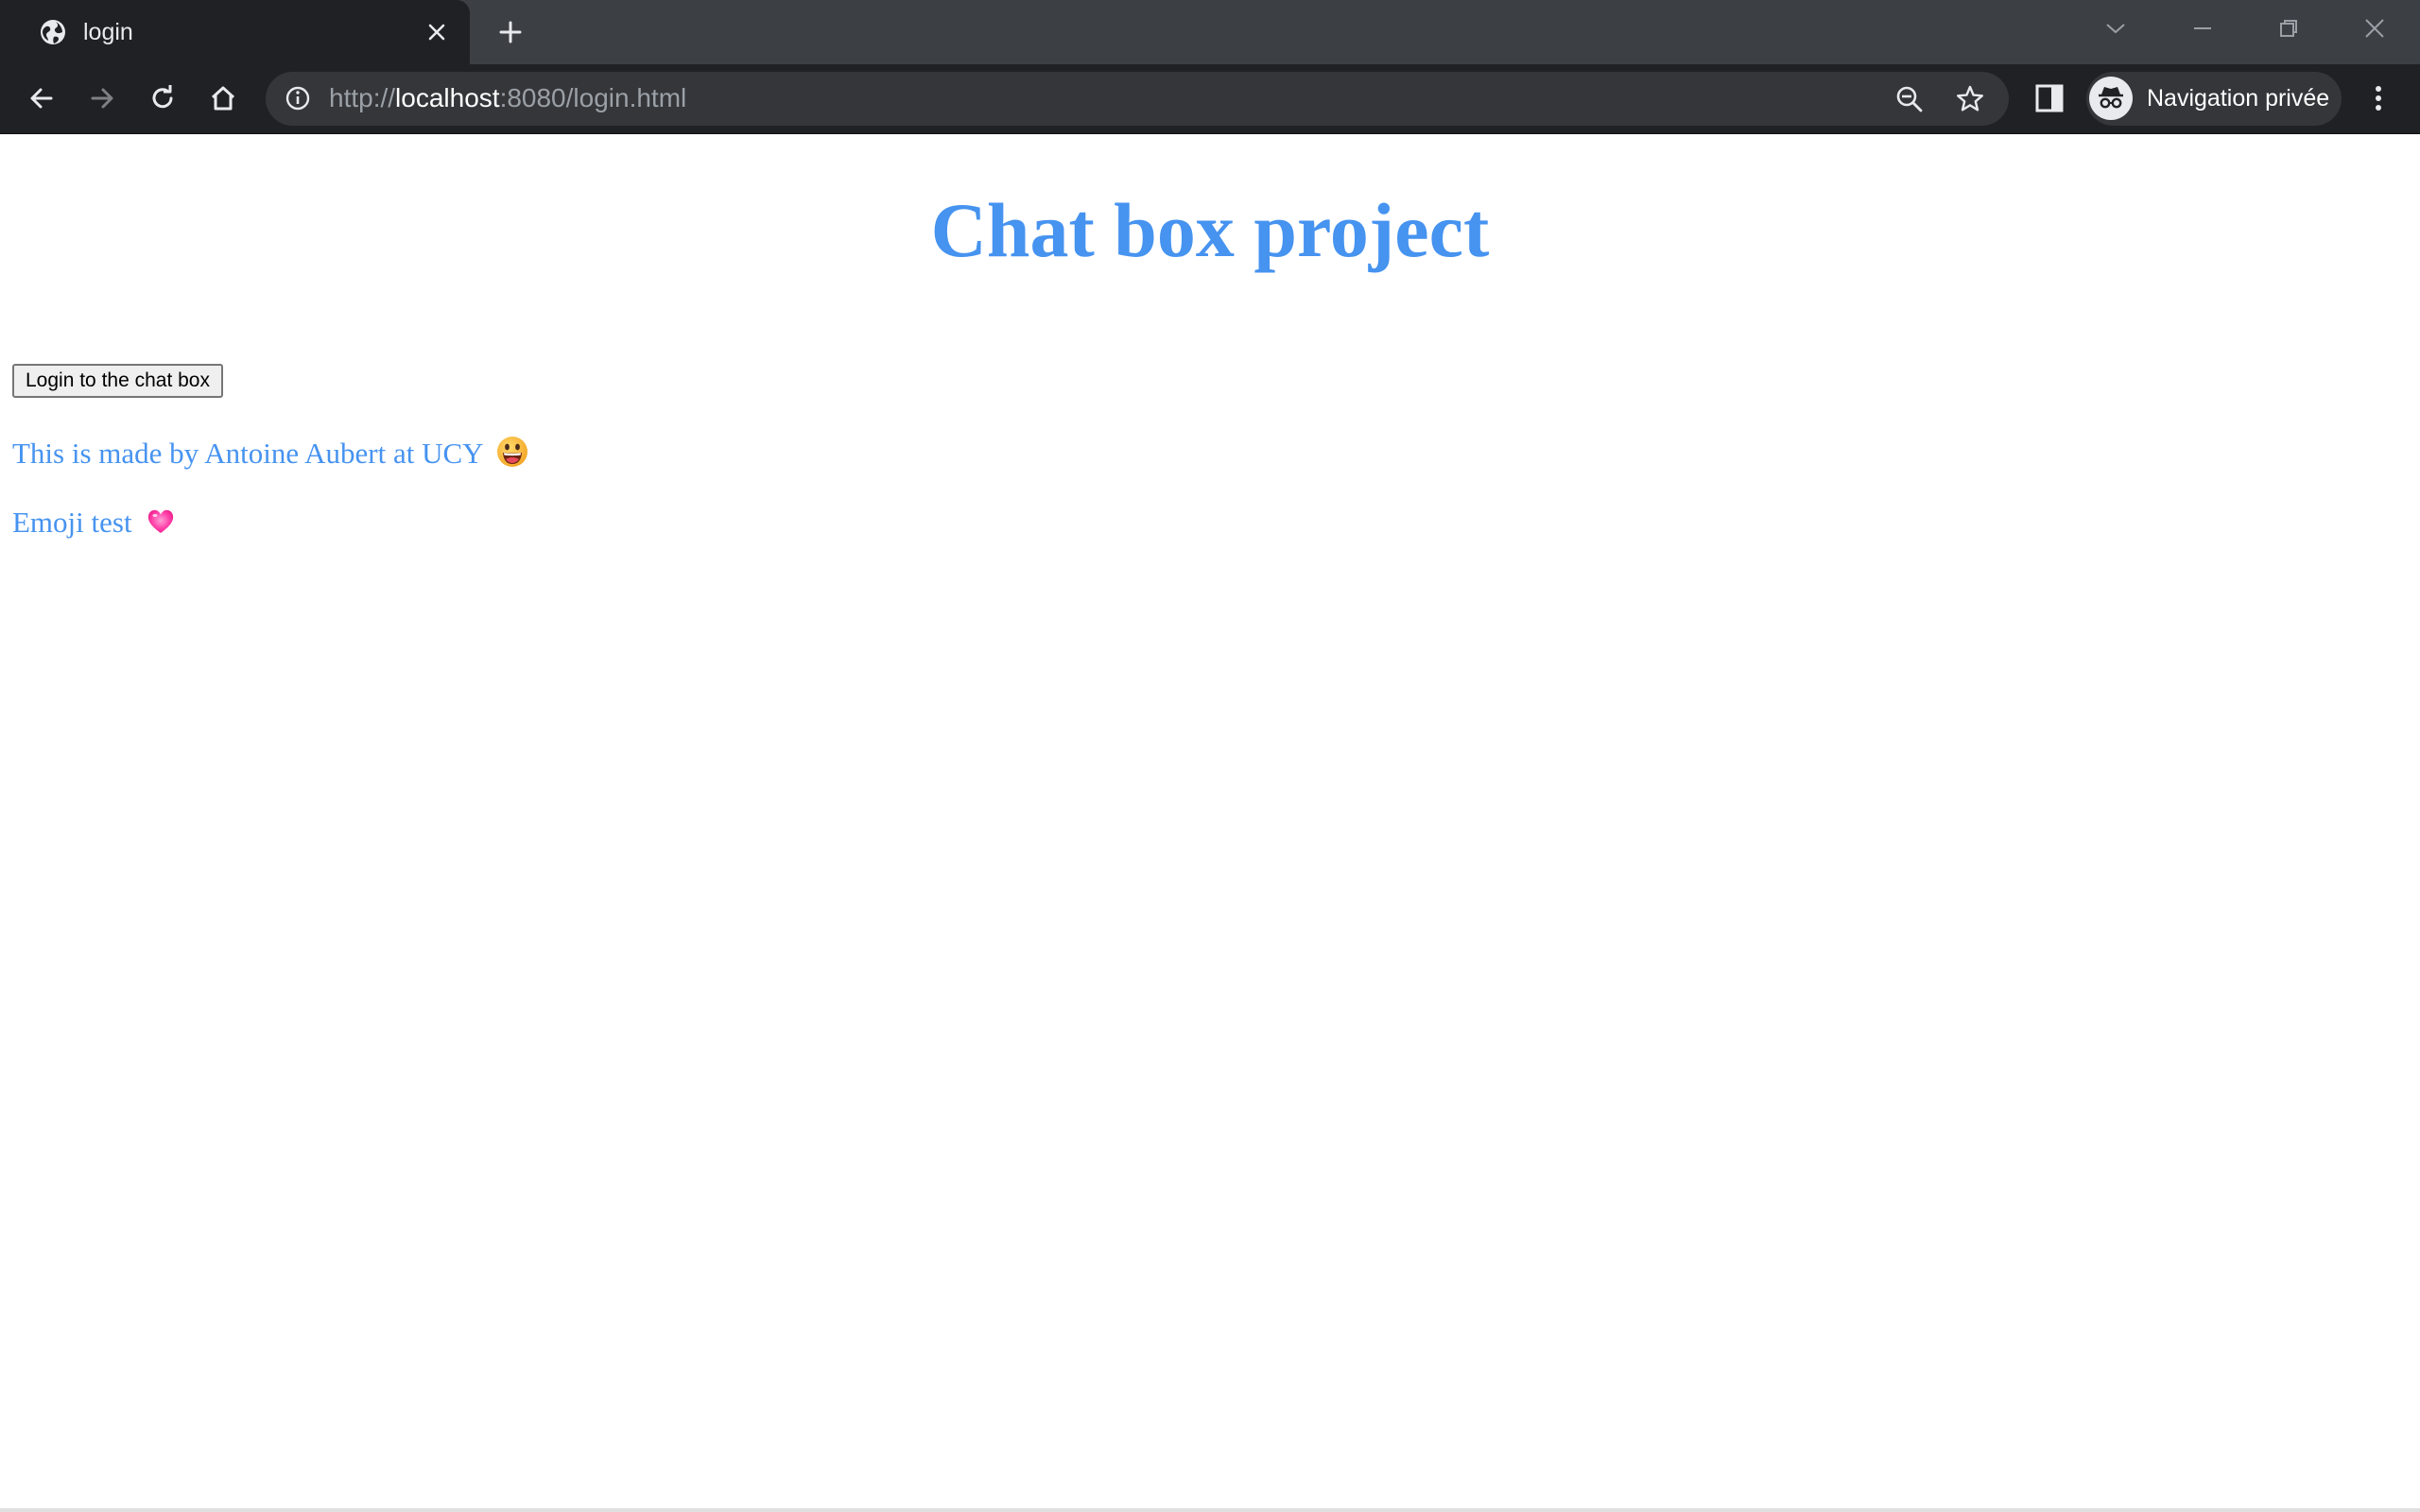 The width and height of the screenshot is (2420, 1512). Describe the element at coordinates (2202, 28) in the screenshot. I see `minimize-icon` at that location.